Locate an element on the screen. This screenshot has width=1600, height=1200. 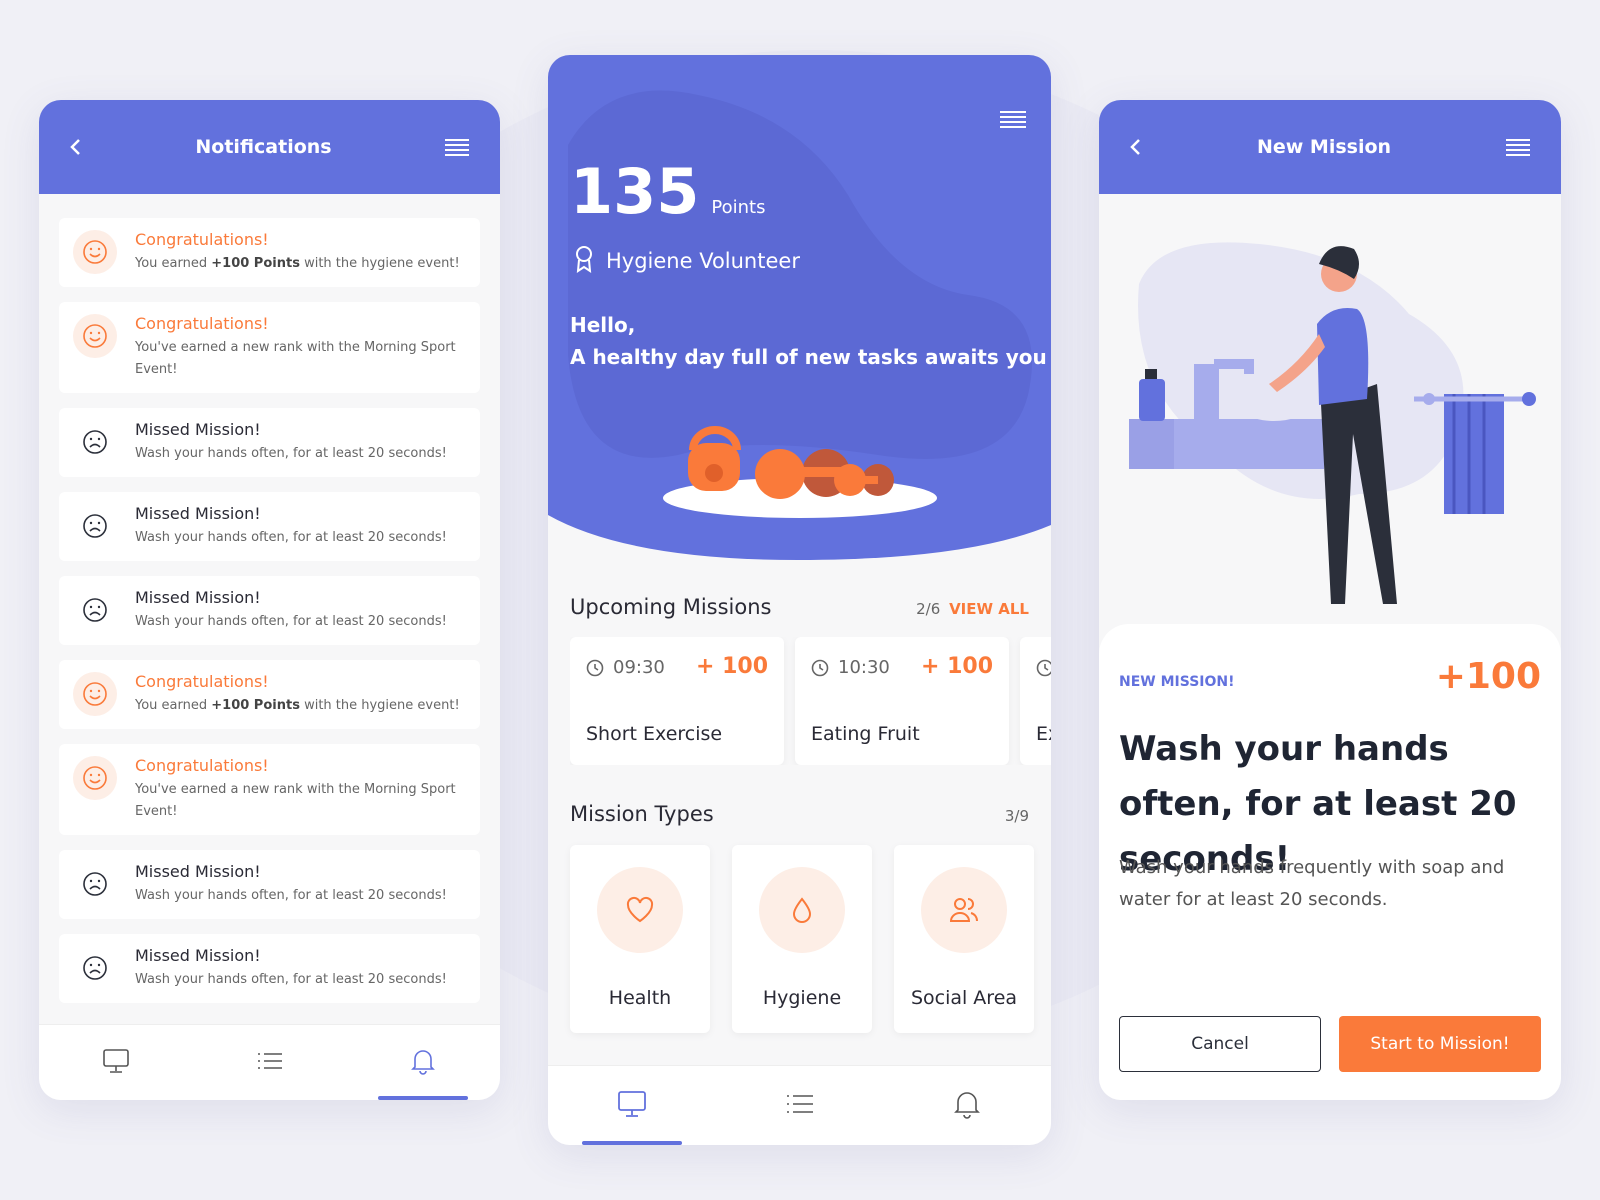
cancel-button: Cancel is located at coordinates (1220, 1044).